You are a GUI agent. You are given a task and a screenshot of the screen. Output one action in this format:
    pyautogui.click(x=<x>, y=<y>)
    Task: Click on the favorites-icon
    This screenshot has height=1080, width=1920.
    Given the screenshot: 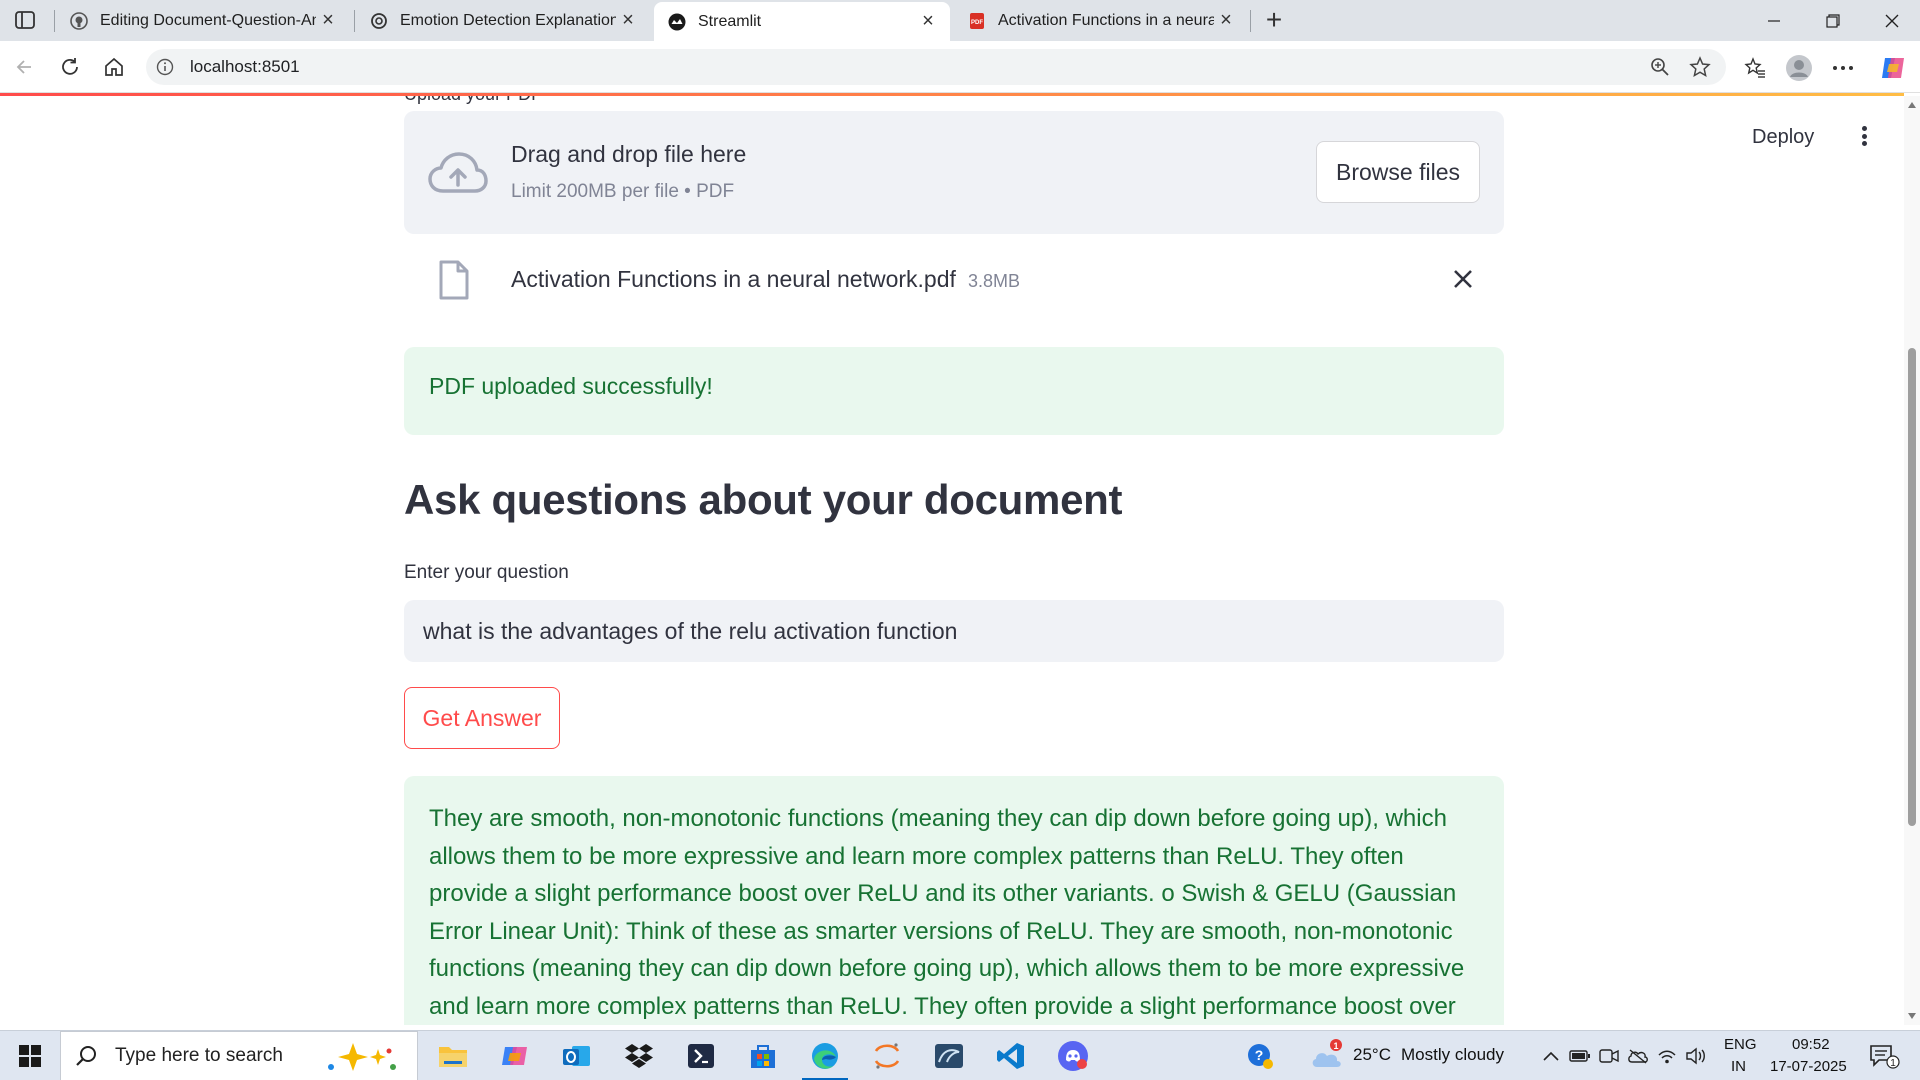 What is the action you would take?
    pyautogui.click(x=1755, y=68)
    